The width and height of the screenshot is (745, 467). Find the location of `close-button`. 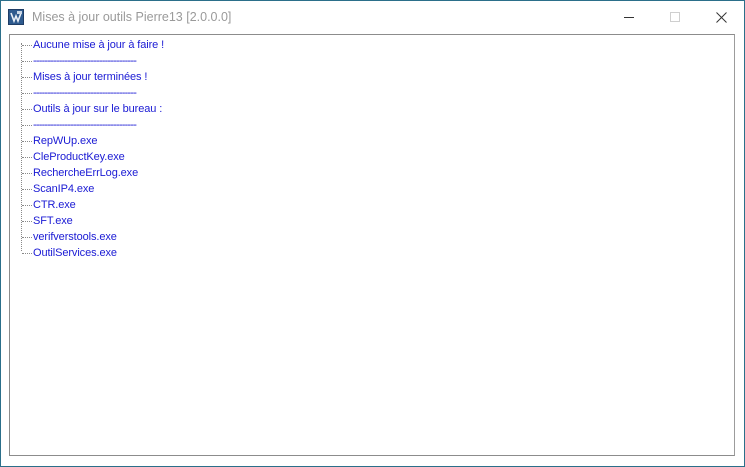

close-button is located at coordinates (721, 17).